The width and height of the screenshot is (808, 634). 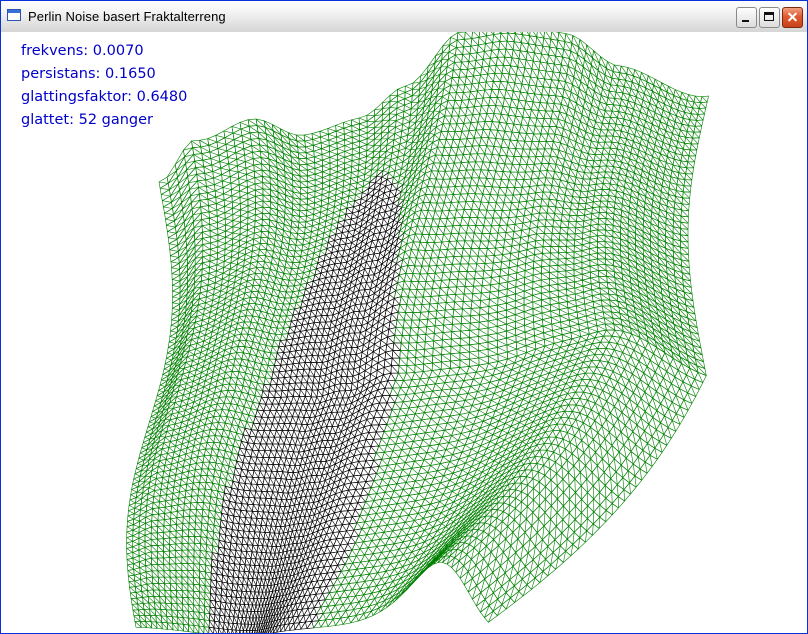 What do you see at coordinates (14, 15) in the screenshot?
I see `application-window-icon` at bounding box center [14, 15].